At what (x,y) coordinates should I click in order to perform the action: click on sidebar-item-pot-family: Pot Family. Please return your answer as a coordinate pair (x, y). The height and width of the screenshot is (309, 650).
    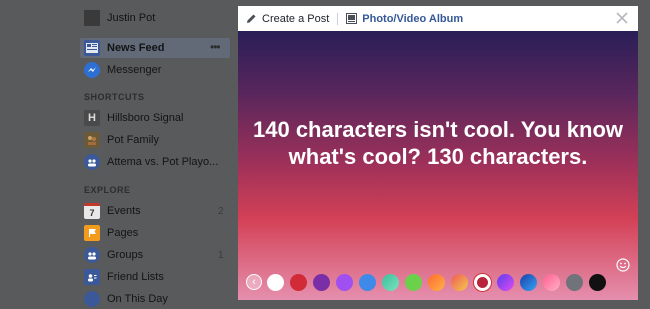
    Looking at the image, I should click on (121, 140).